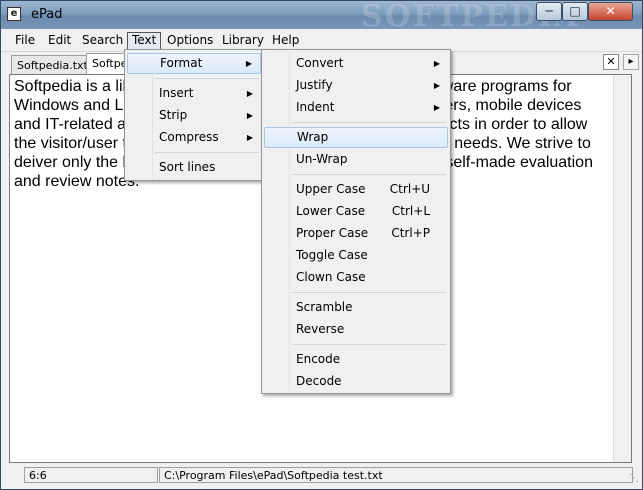 This screenshot has height=490, width=643. I want to click on menu-library: Library, so click(243, 40).